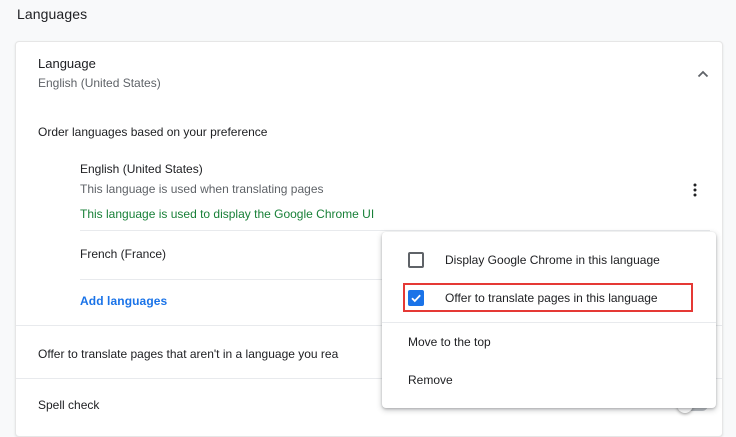 The height and width of the screenshot is (437, 736). I want to click on menu-item-label: Move to the top, so click(449, 342).